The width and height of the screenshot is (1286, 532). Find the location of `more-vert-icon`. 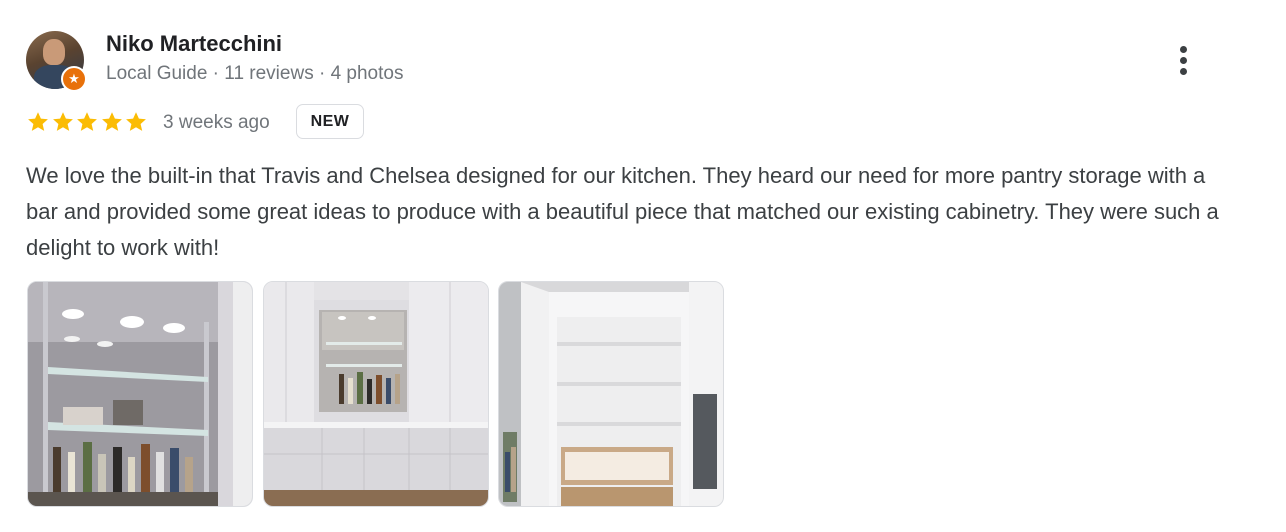

more-vert-icon is located at coordinates (1183, 49).